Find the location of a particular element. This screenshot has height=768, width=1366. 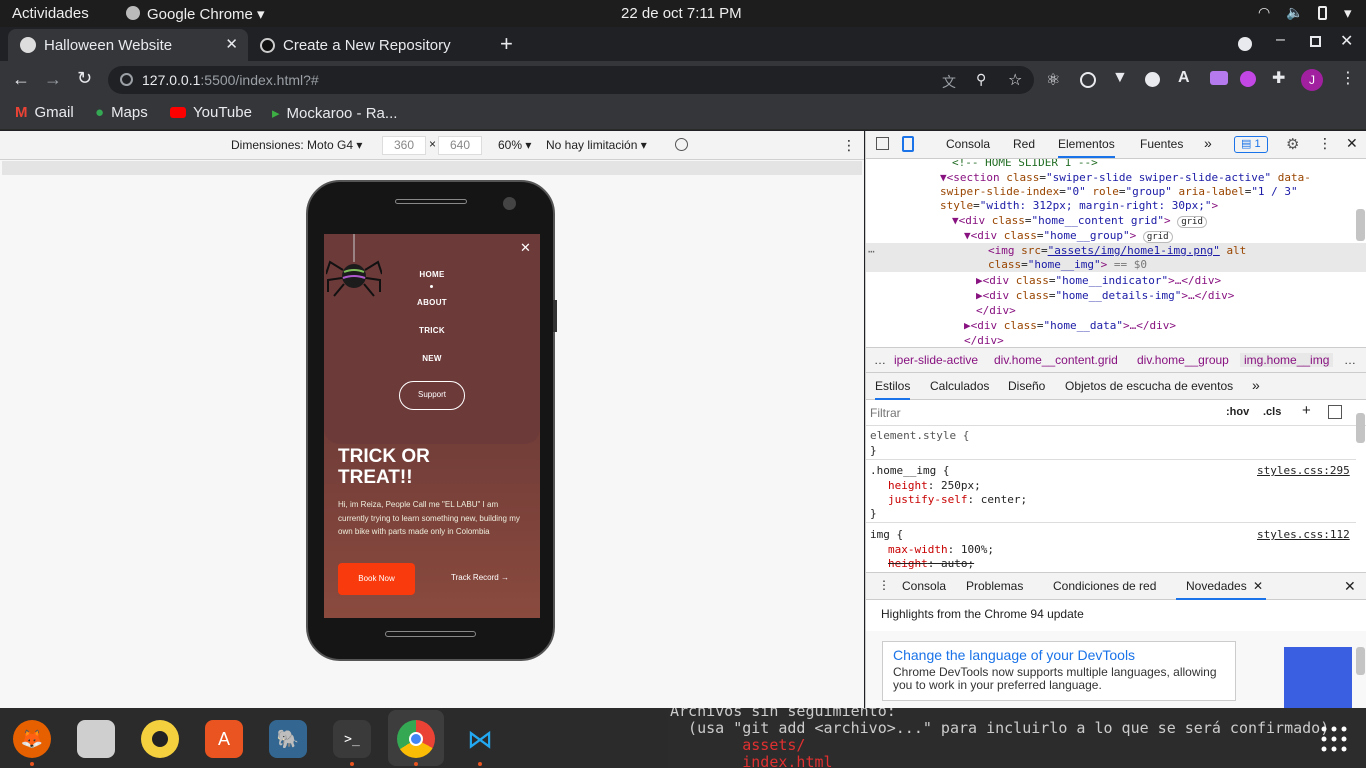

settings-gear-icon: ⚙ is located at coordinates (1292, 144).